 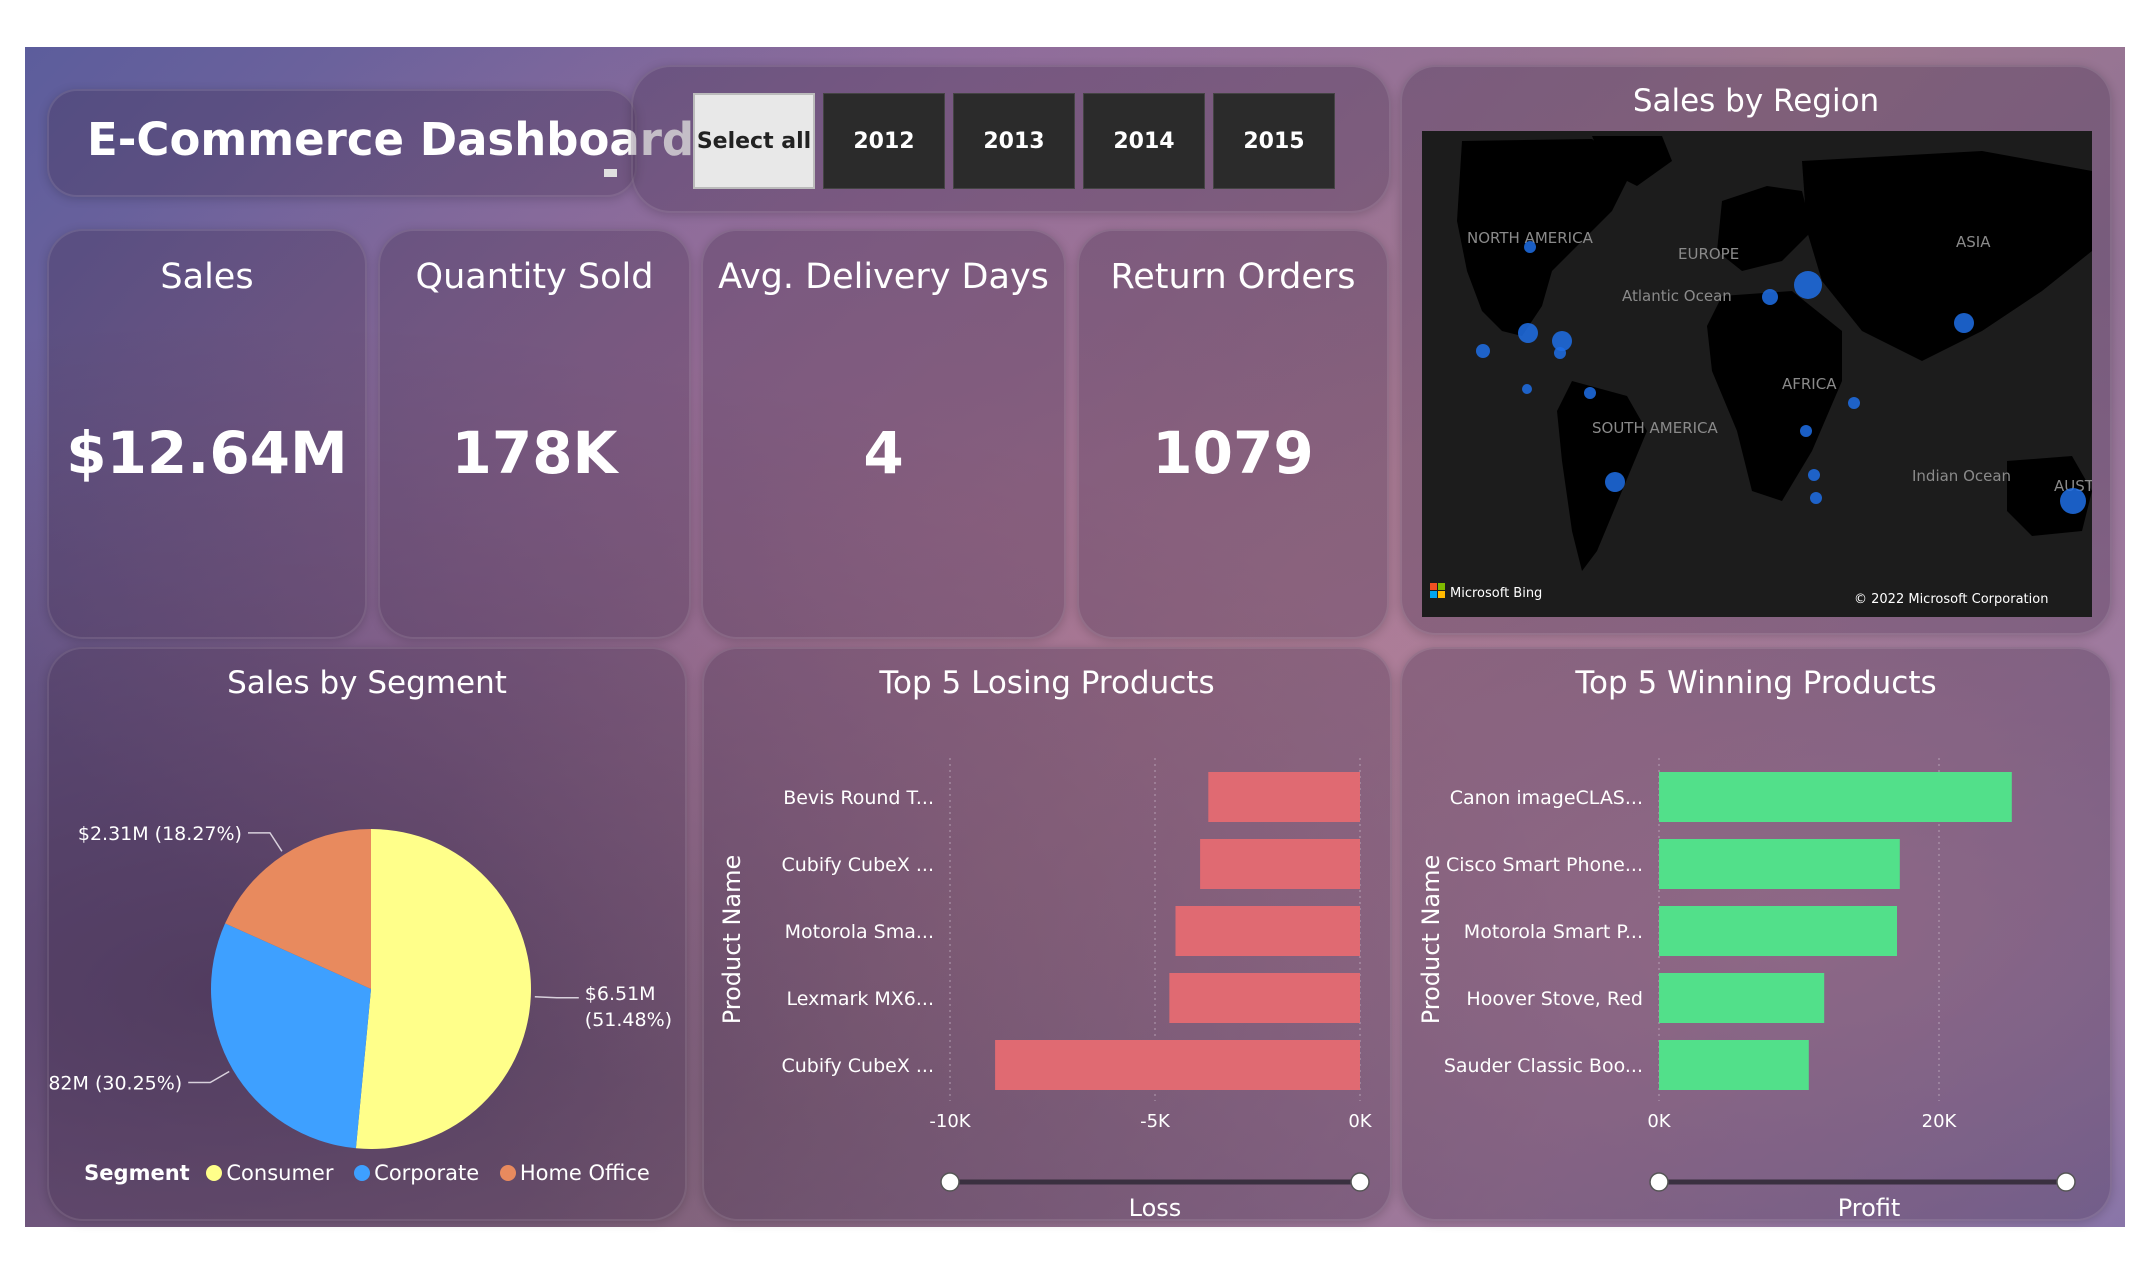 I want to click on bing-logo-icon, so click(x=1437, y=590).